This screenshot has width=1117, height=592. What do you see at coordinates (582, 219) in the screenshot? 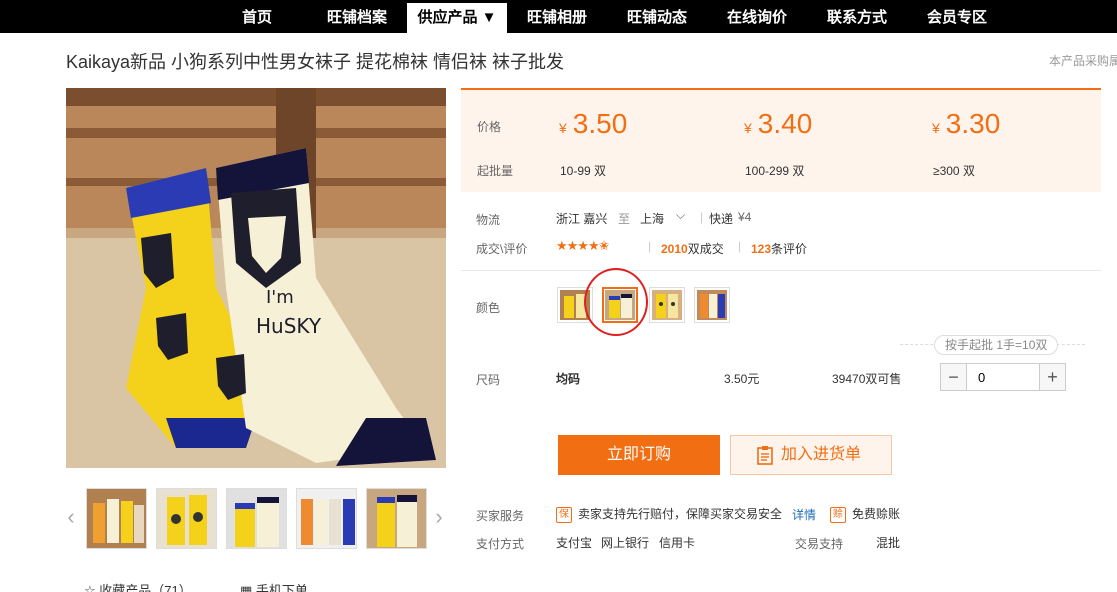
I see `logistics-from: 浙江 嘉兴` at bounding box center [582, 219].